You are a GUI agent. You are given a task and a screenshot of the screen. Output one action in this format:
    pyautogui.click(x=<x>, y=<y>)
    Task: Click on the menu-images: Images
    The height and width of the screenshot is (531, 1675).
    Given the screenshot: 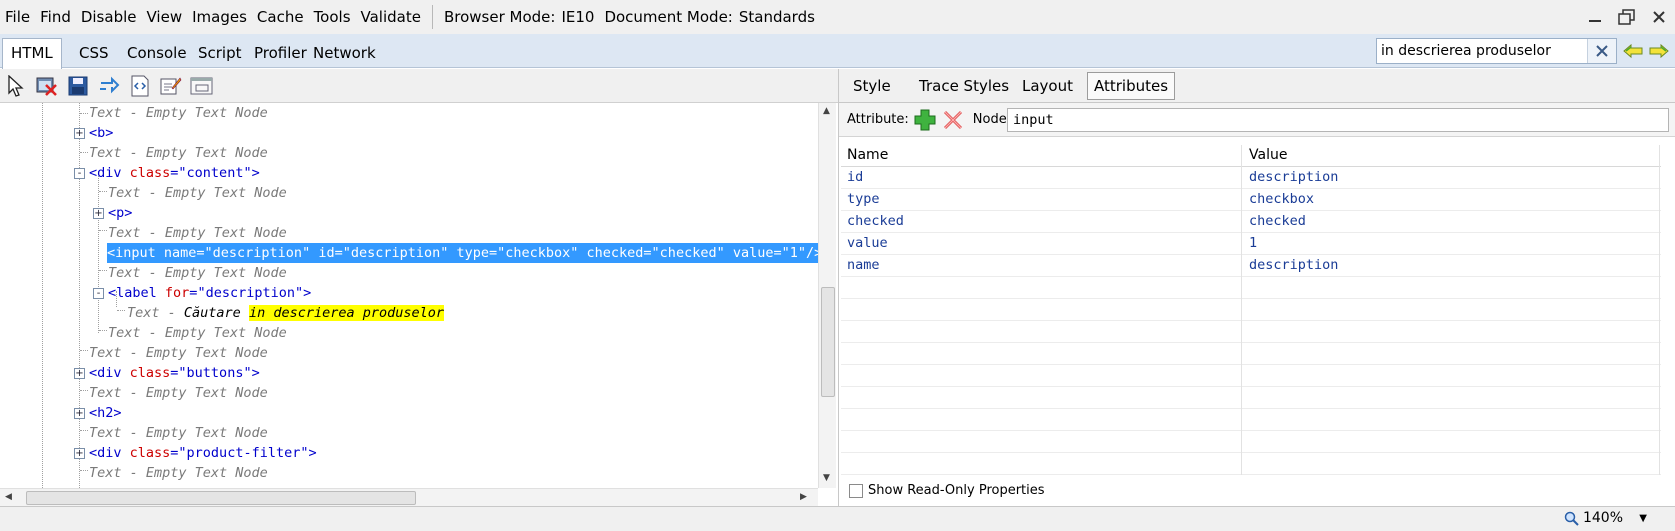 What is the action you would take?
    pyautogui.click(x=219, y=17)
    